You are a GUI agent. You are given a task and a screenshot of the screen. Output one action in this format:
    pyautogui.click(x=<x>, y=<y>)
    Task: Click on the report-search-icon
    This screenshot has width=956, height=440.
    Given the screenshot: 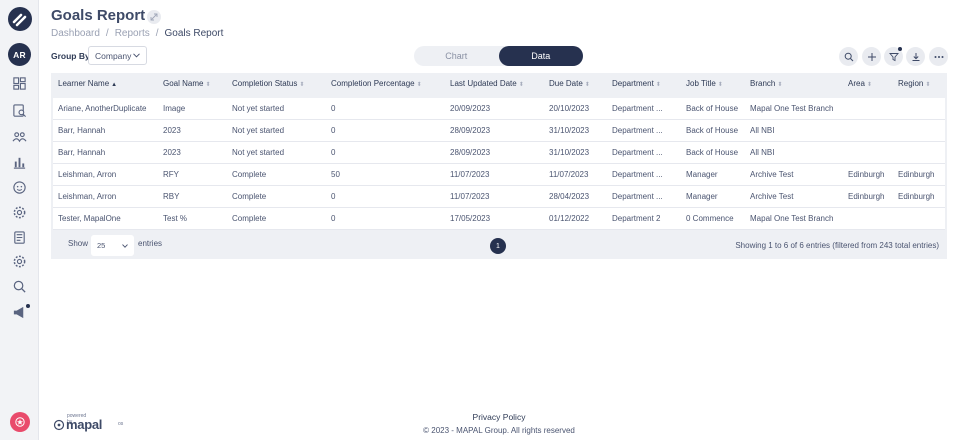 What is the action you would take?
    pyautogui.click(x=19, y=110)
    